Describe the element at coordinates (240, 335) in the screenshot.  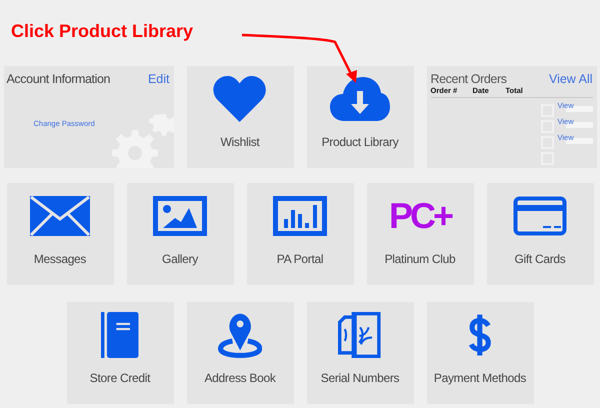
I see `location-pin-icon` at that location.